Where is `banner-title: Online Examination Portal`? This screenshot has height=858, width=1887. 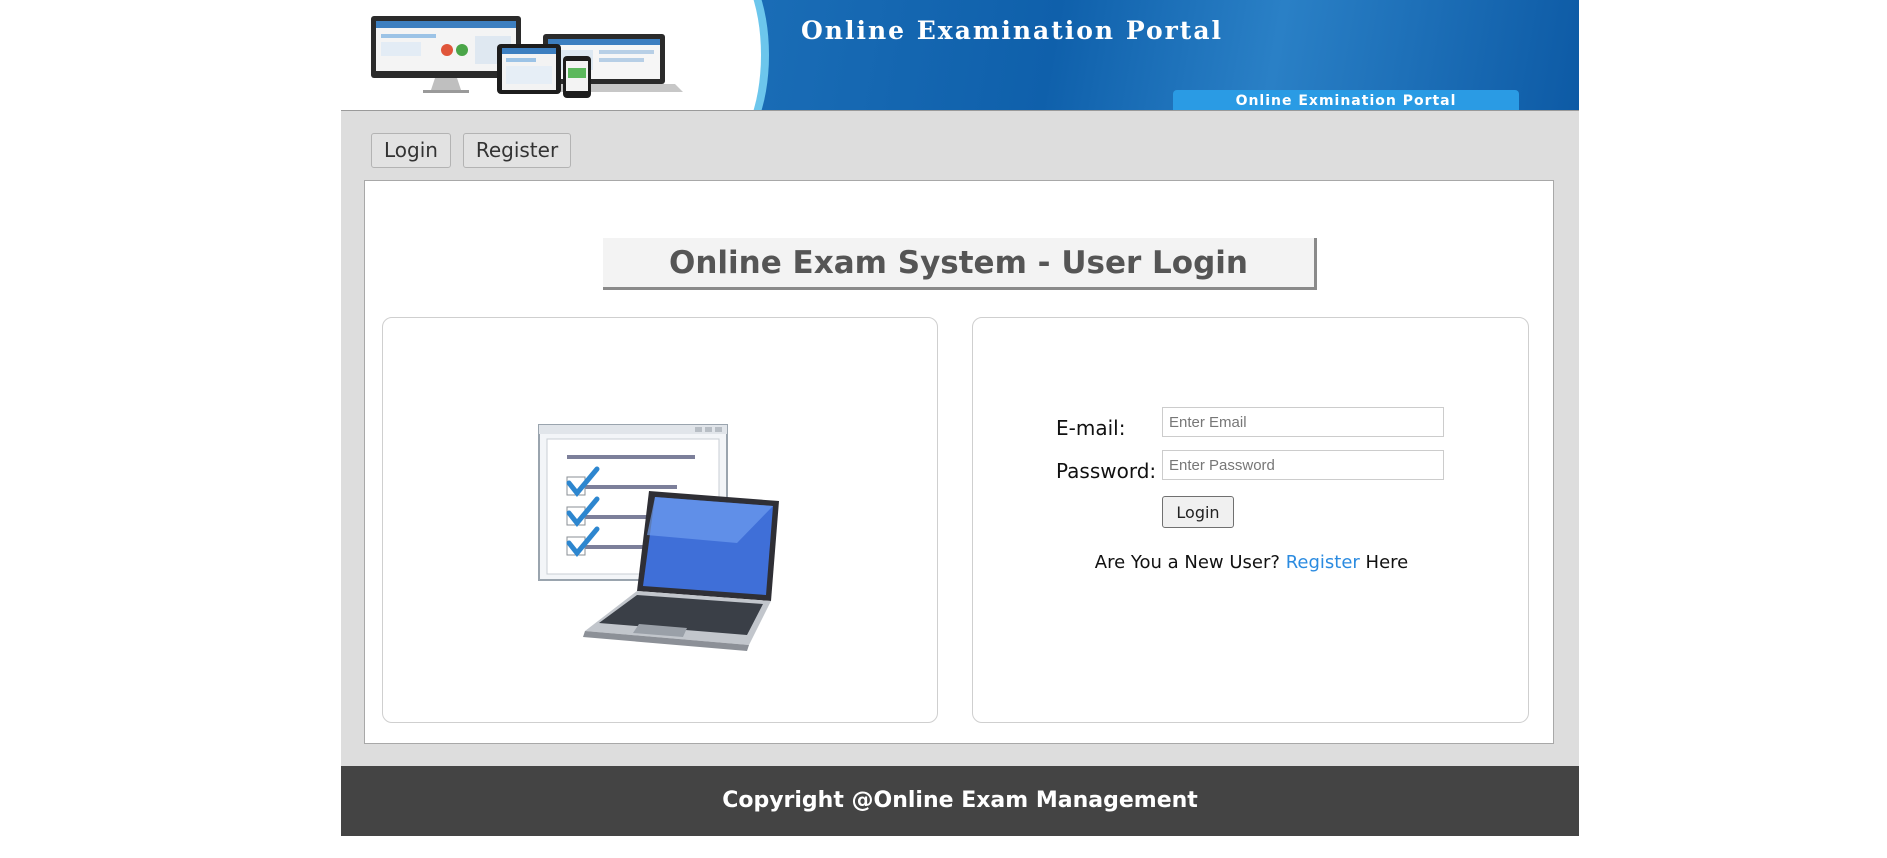 banner-title: Online Examination Portal is located at coordinates (1012, 30).